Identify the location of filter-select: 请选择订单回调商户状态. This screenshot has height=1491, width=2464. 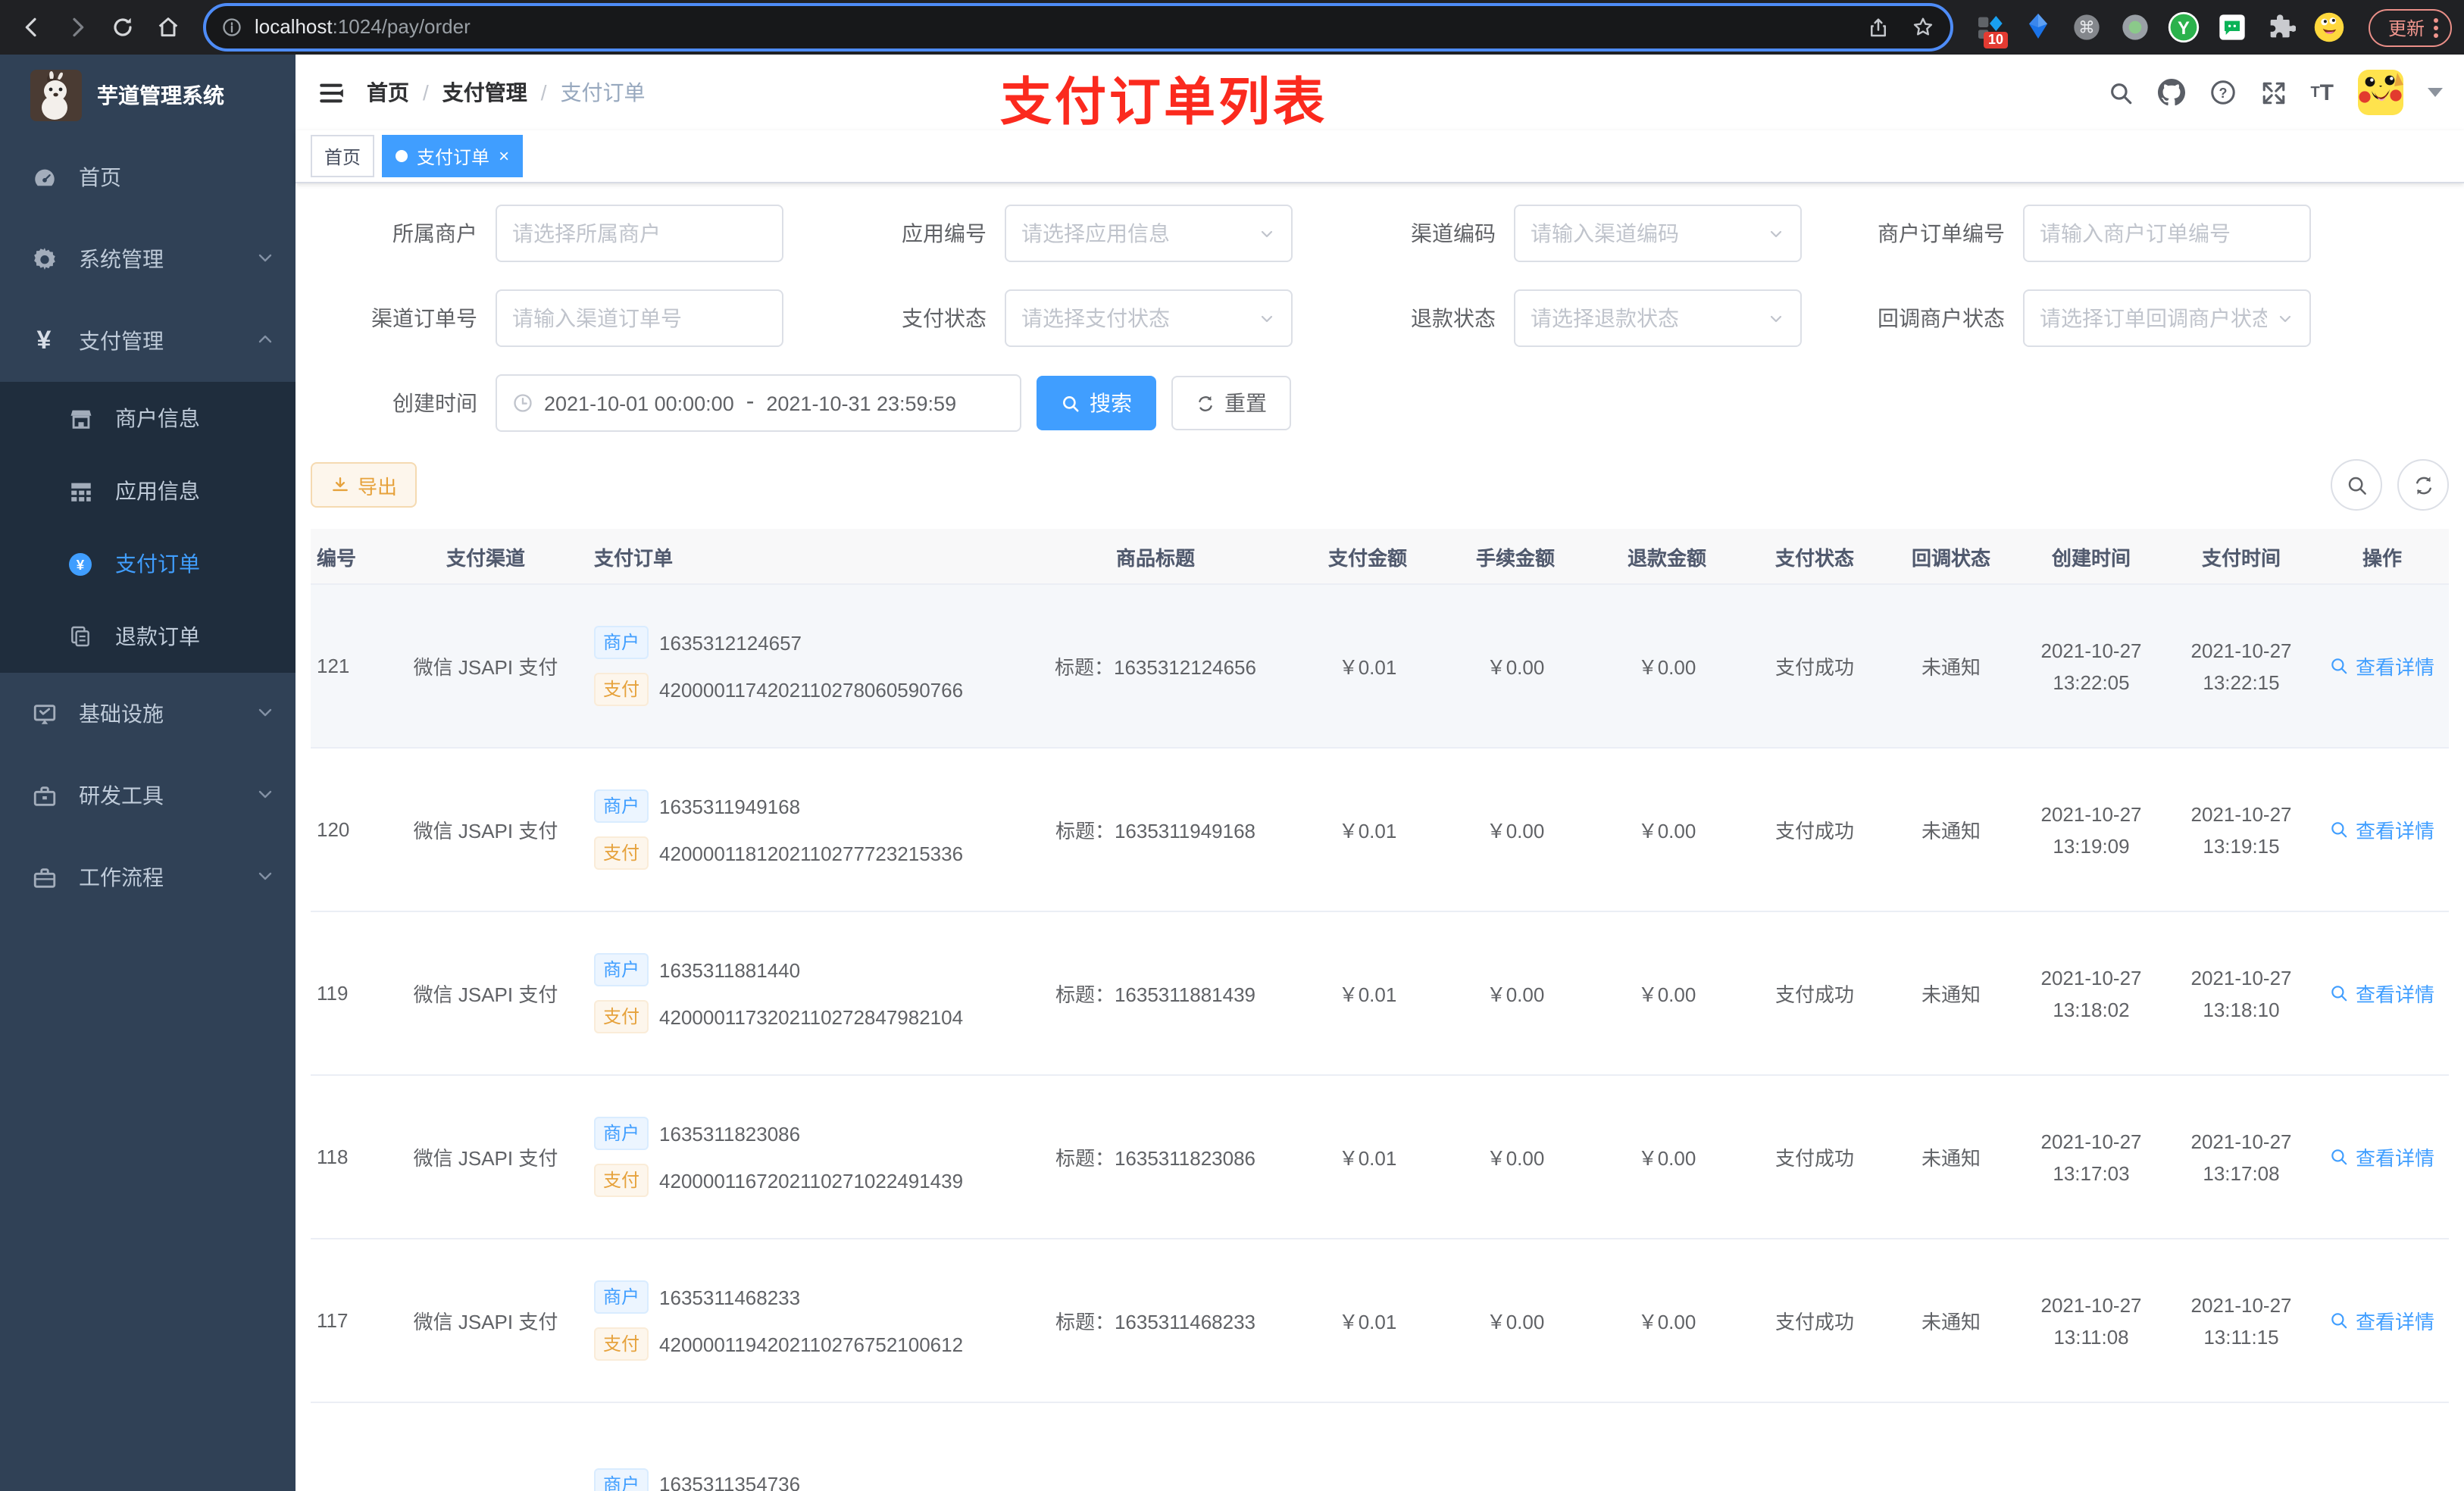
(2167, 318).